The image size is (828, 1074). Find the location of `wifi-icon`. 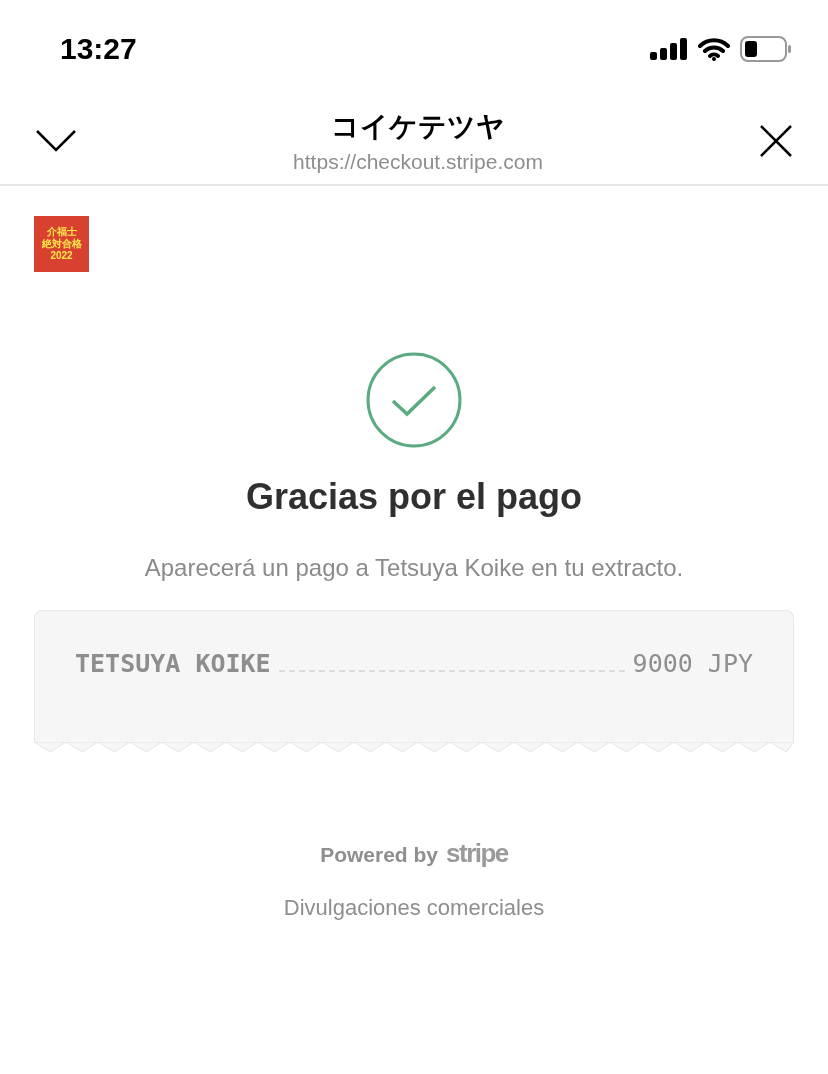

wifi-icon is located at coordinates (714, 49).